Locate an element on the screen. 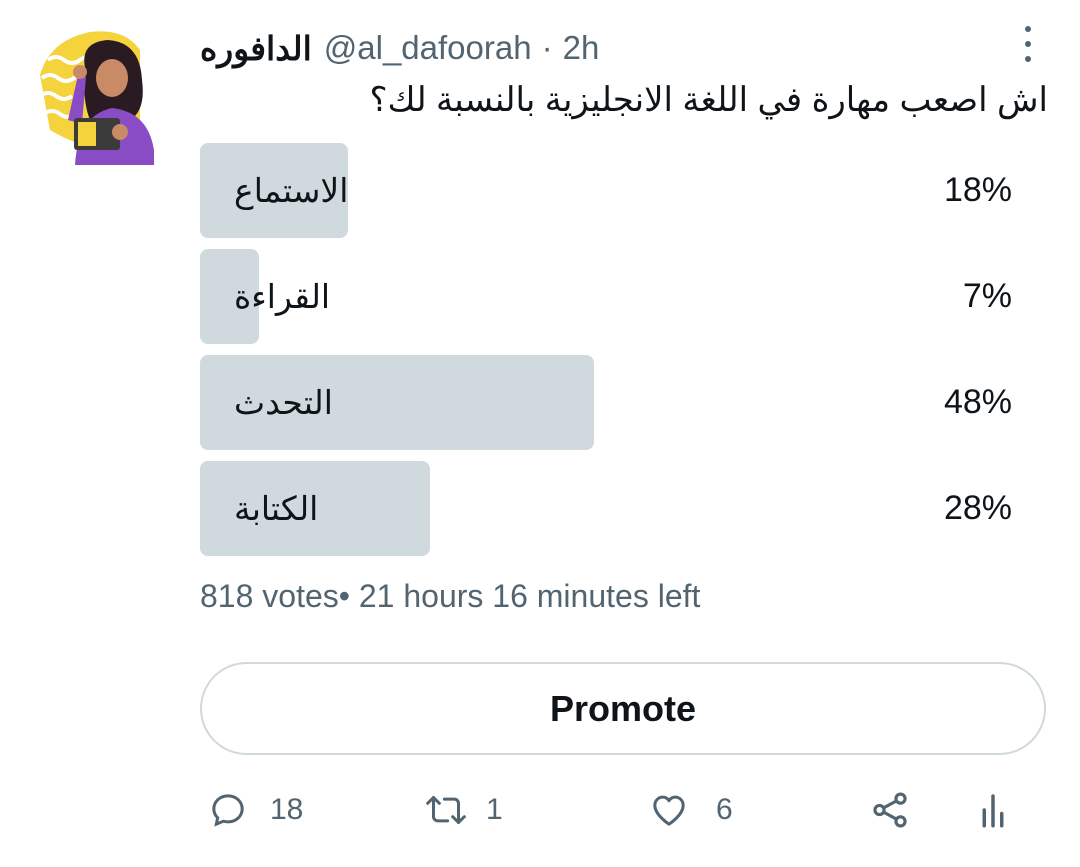 Image resolution: width=1080 pixels, height=867 pixels. avatar is located at coordinates (95, 92).